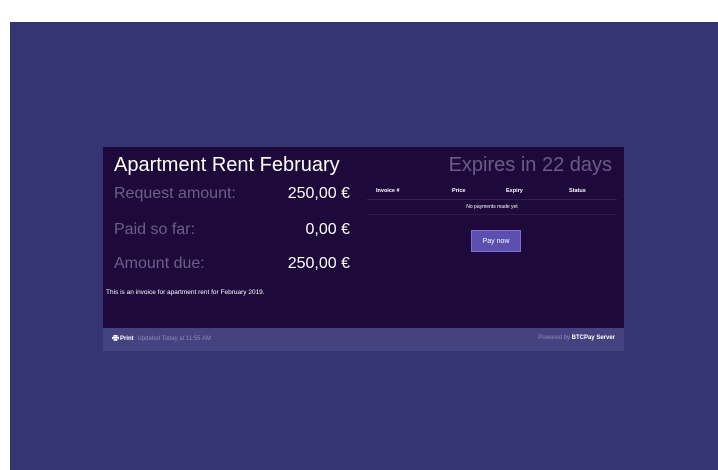 This screenshot has width=718, height=470. Describe the element at coordinates (492, 207) in the screenshot. I see `empty-payments-message: No payments made yet` at that location.